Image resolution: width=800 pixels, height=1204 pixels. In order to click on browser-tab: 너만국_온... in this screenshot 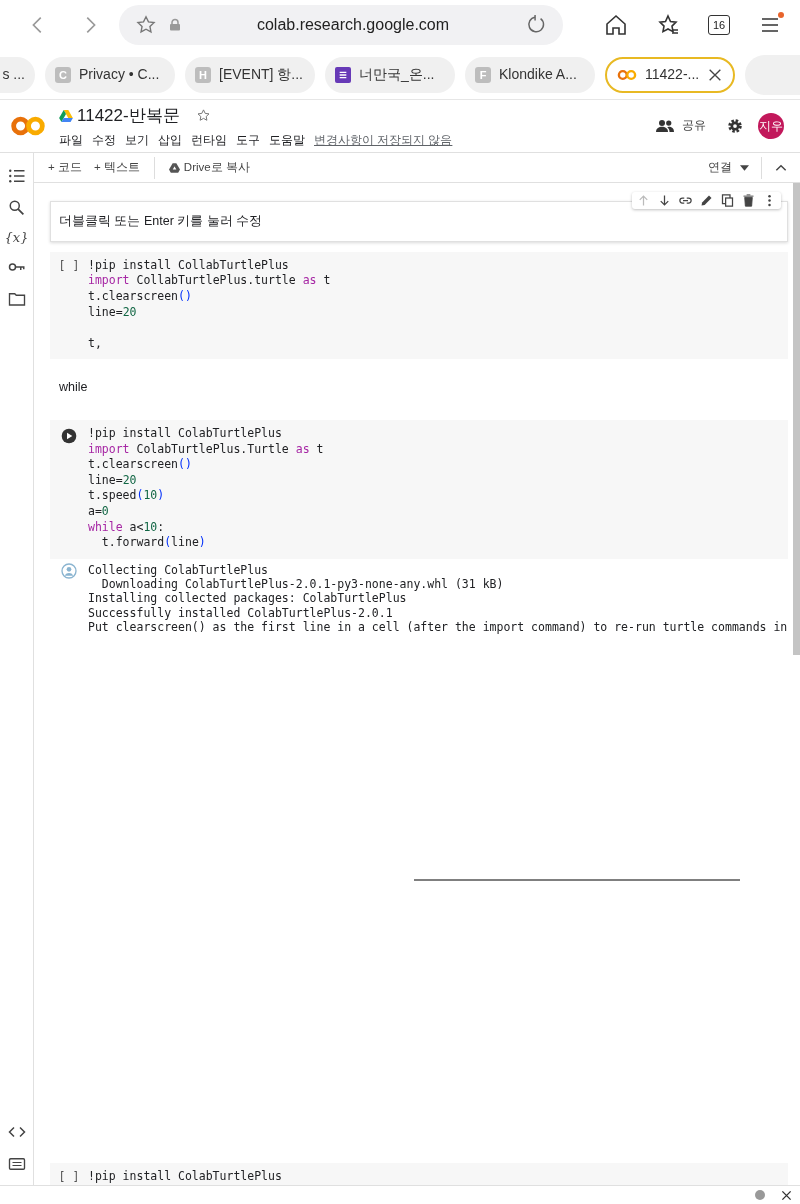, I will do `click(390, 74)`.